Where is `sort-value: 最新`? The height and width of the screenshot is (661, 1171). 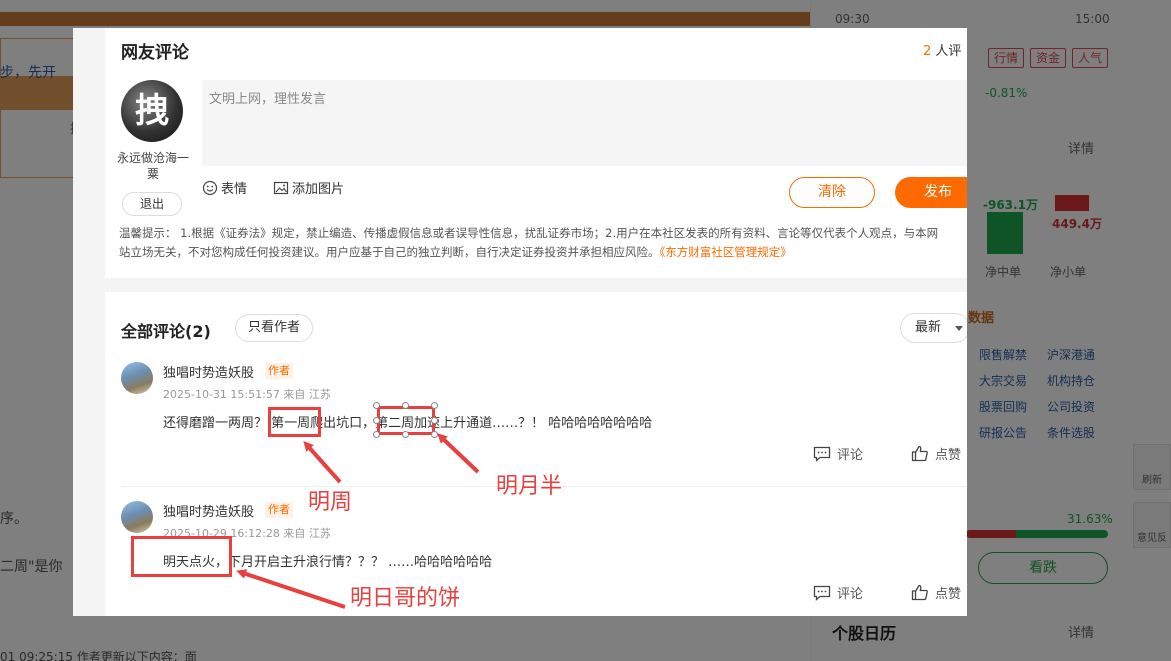
sort-value: 最新 is located at coordinates (928, 327).